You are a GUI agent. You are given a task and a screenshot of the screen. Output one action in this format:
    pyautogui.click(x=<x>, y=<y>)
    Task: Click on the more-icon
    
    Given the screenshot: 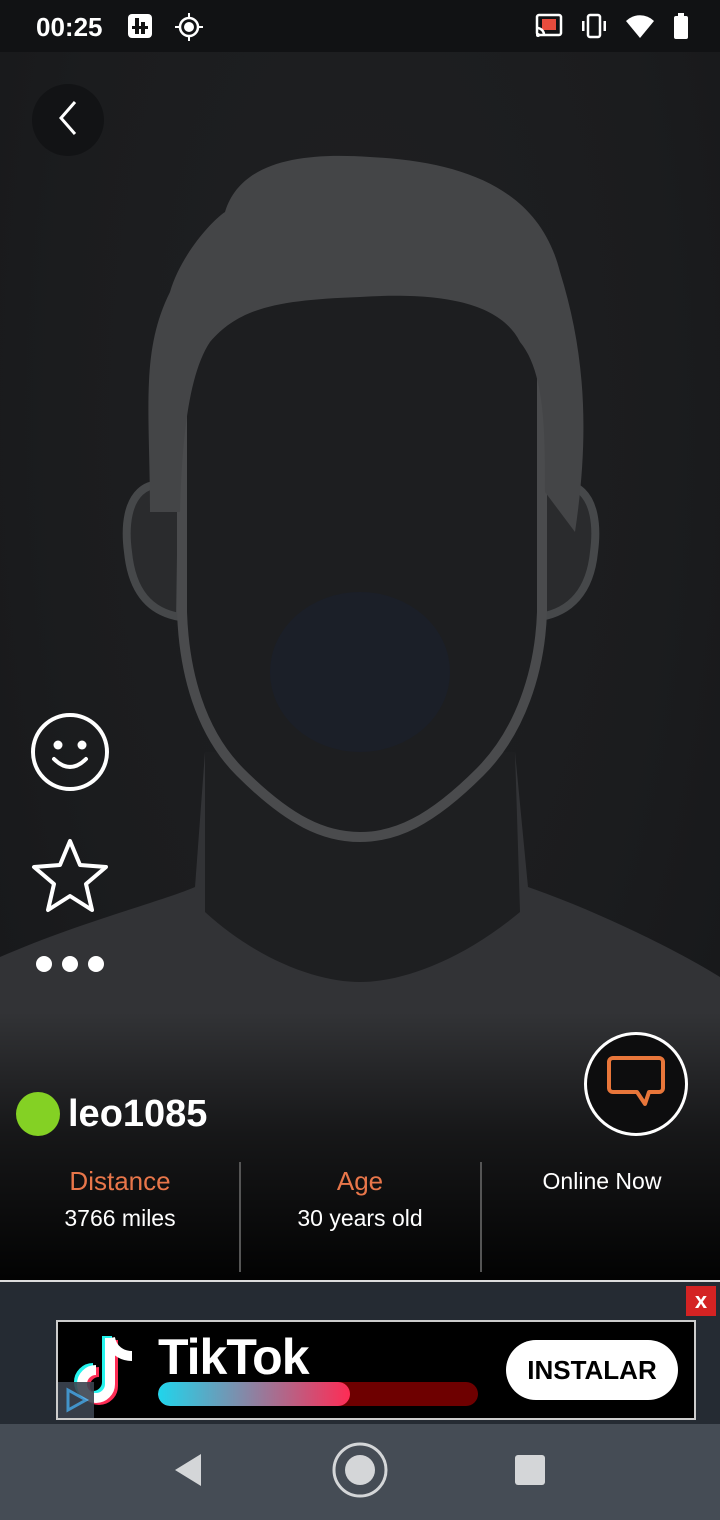 What is the action you would take?
    pyautogui.click(x=70, y=966)
    